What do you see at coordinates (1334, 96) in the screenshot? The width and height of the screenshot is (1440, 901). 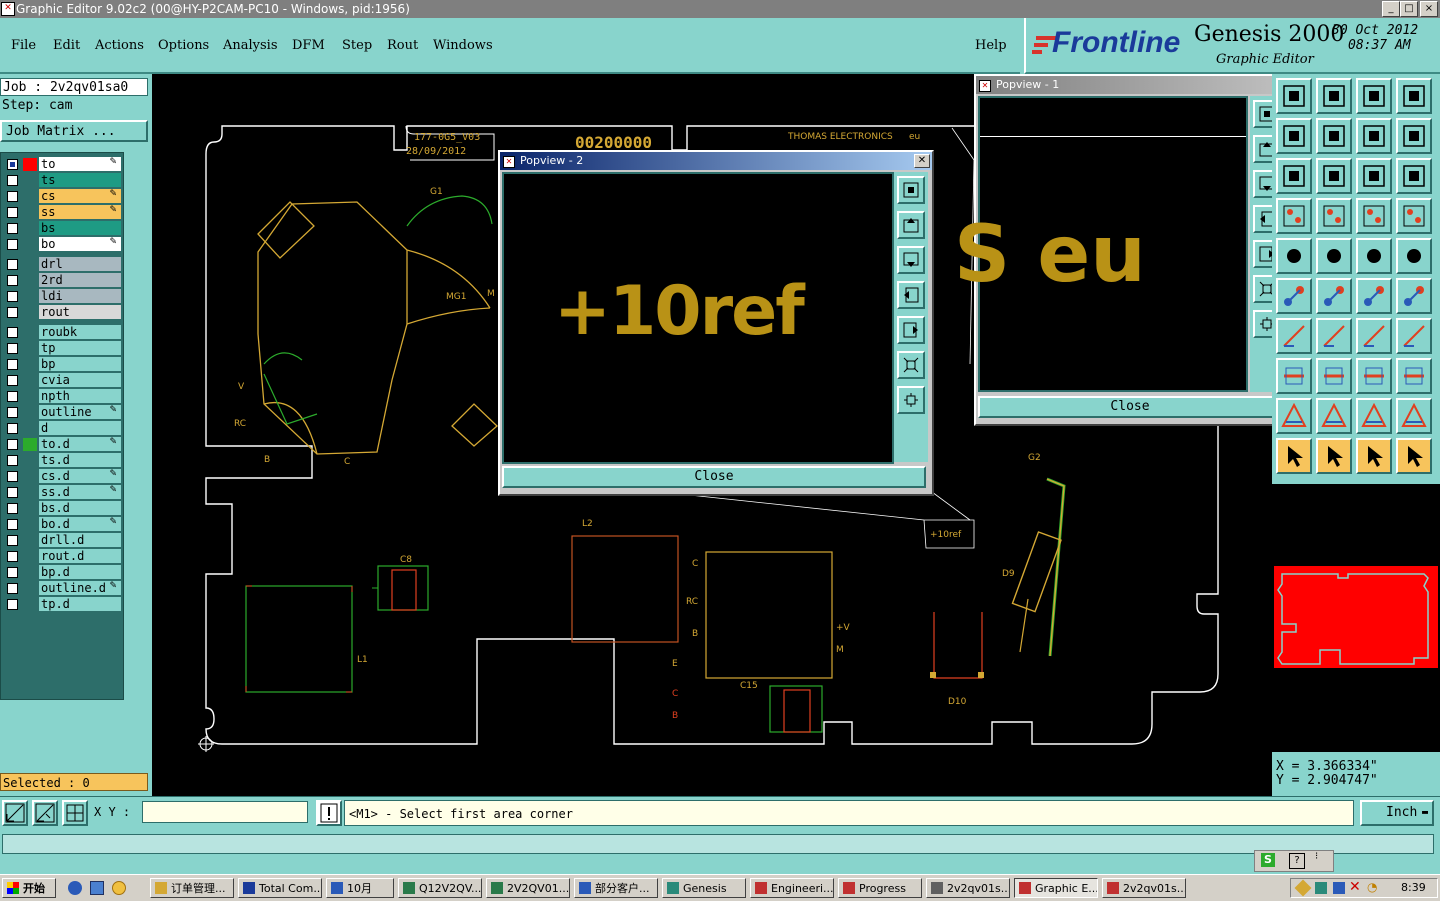 I see `zoom-page-icon` at bounding box center [1334, 96].